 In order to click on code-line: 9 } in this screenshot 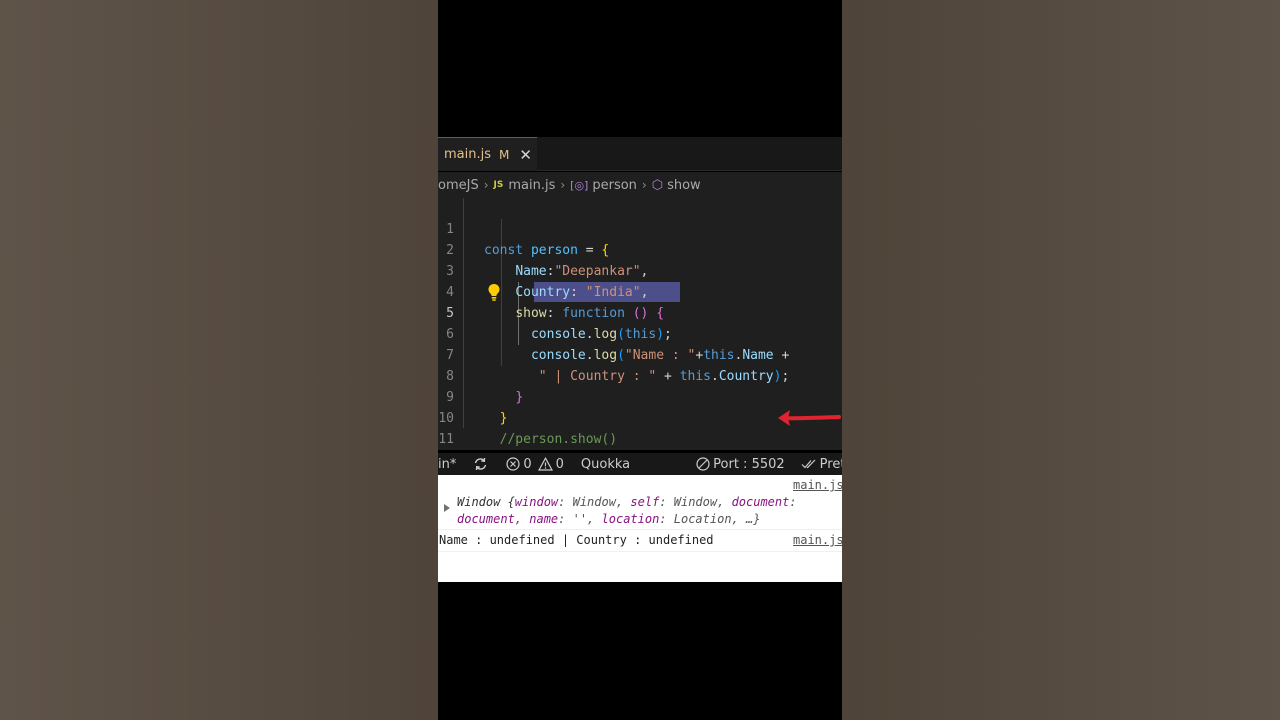, I will do `click(640, 396)`.